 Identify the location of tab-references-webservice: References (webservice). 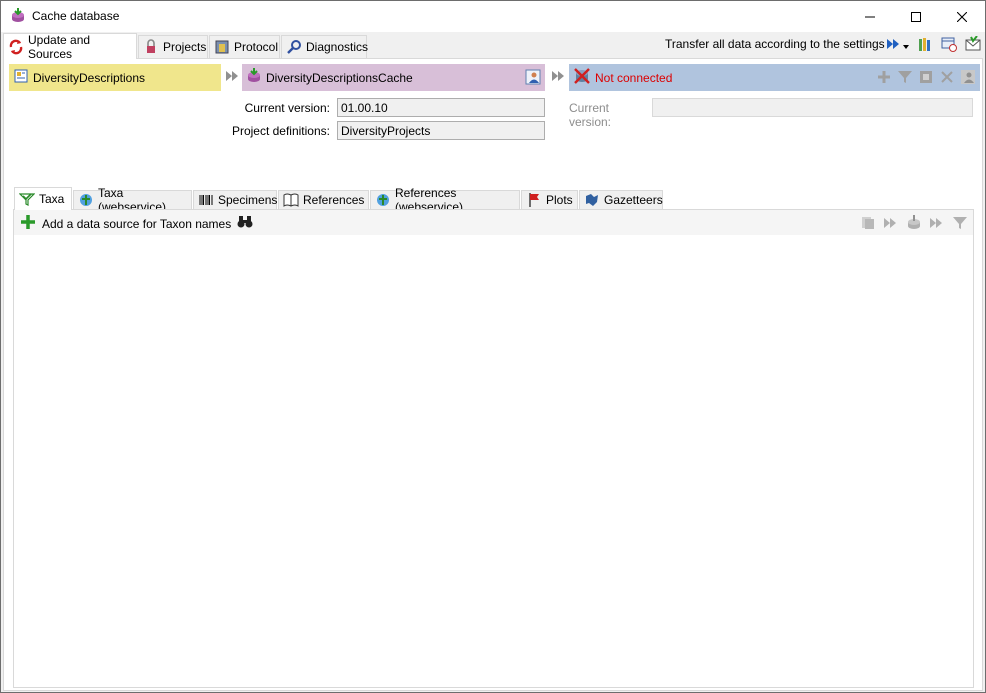
(445, 200).